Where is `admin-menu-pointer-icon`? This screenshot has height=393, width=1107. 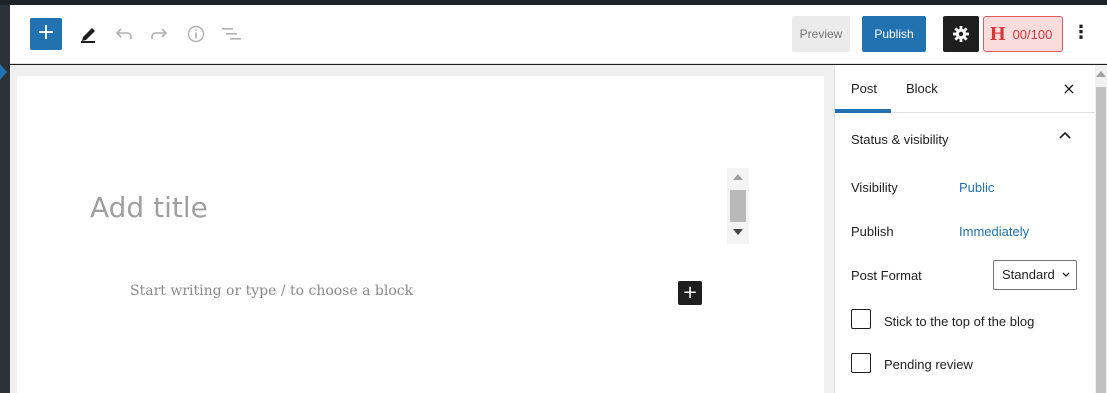
admin-menu-pointer-icon is located at coordinates (3, 72).